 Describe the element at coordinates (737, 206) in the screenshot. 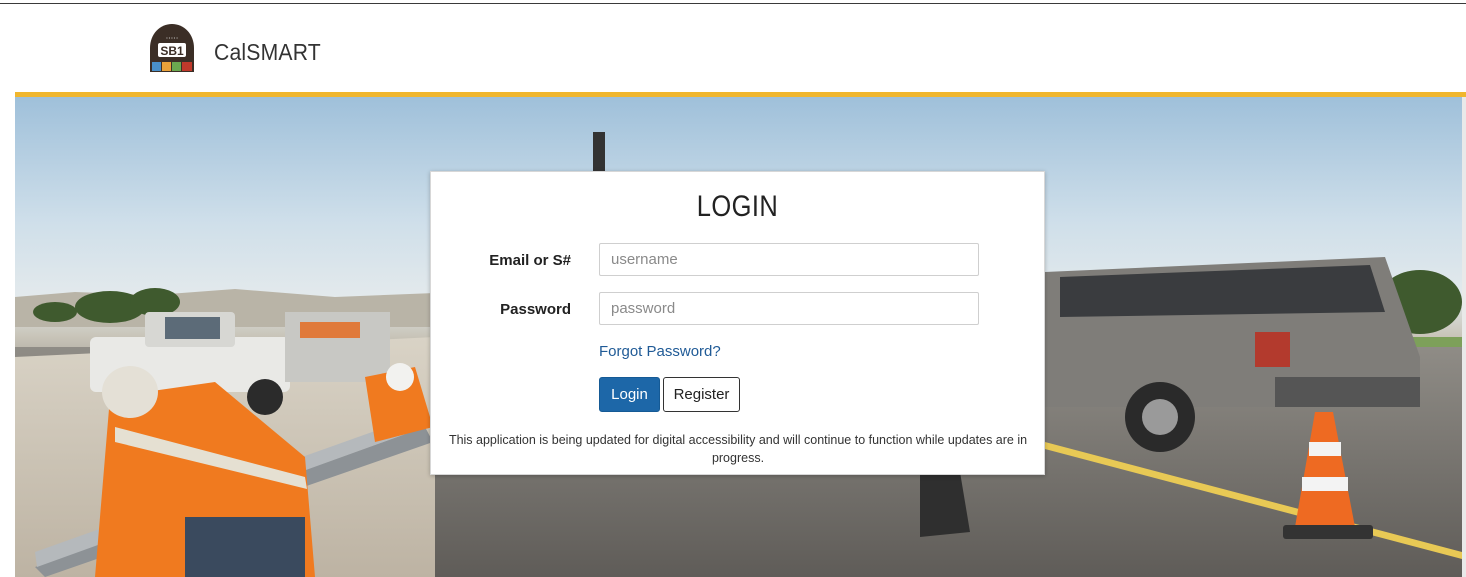

I see `login-title: LOGIN` at that location.